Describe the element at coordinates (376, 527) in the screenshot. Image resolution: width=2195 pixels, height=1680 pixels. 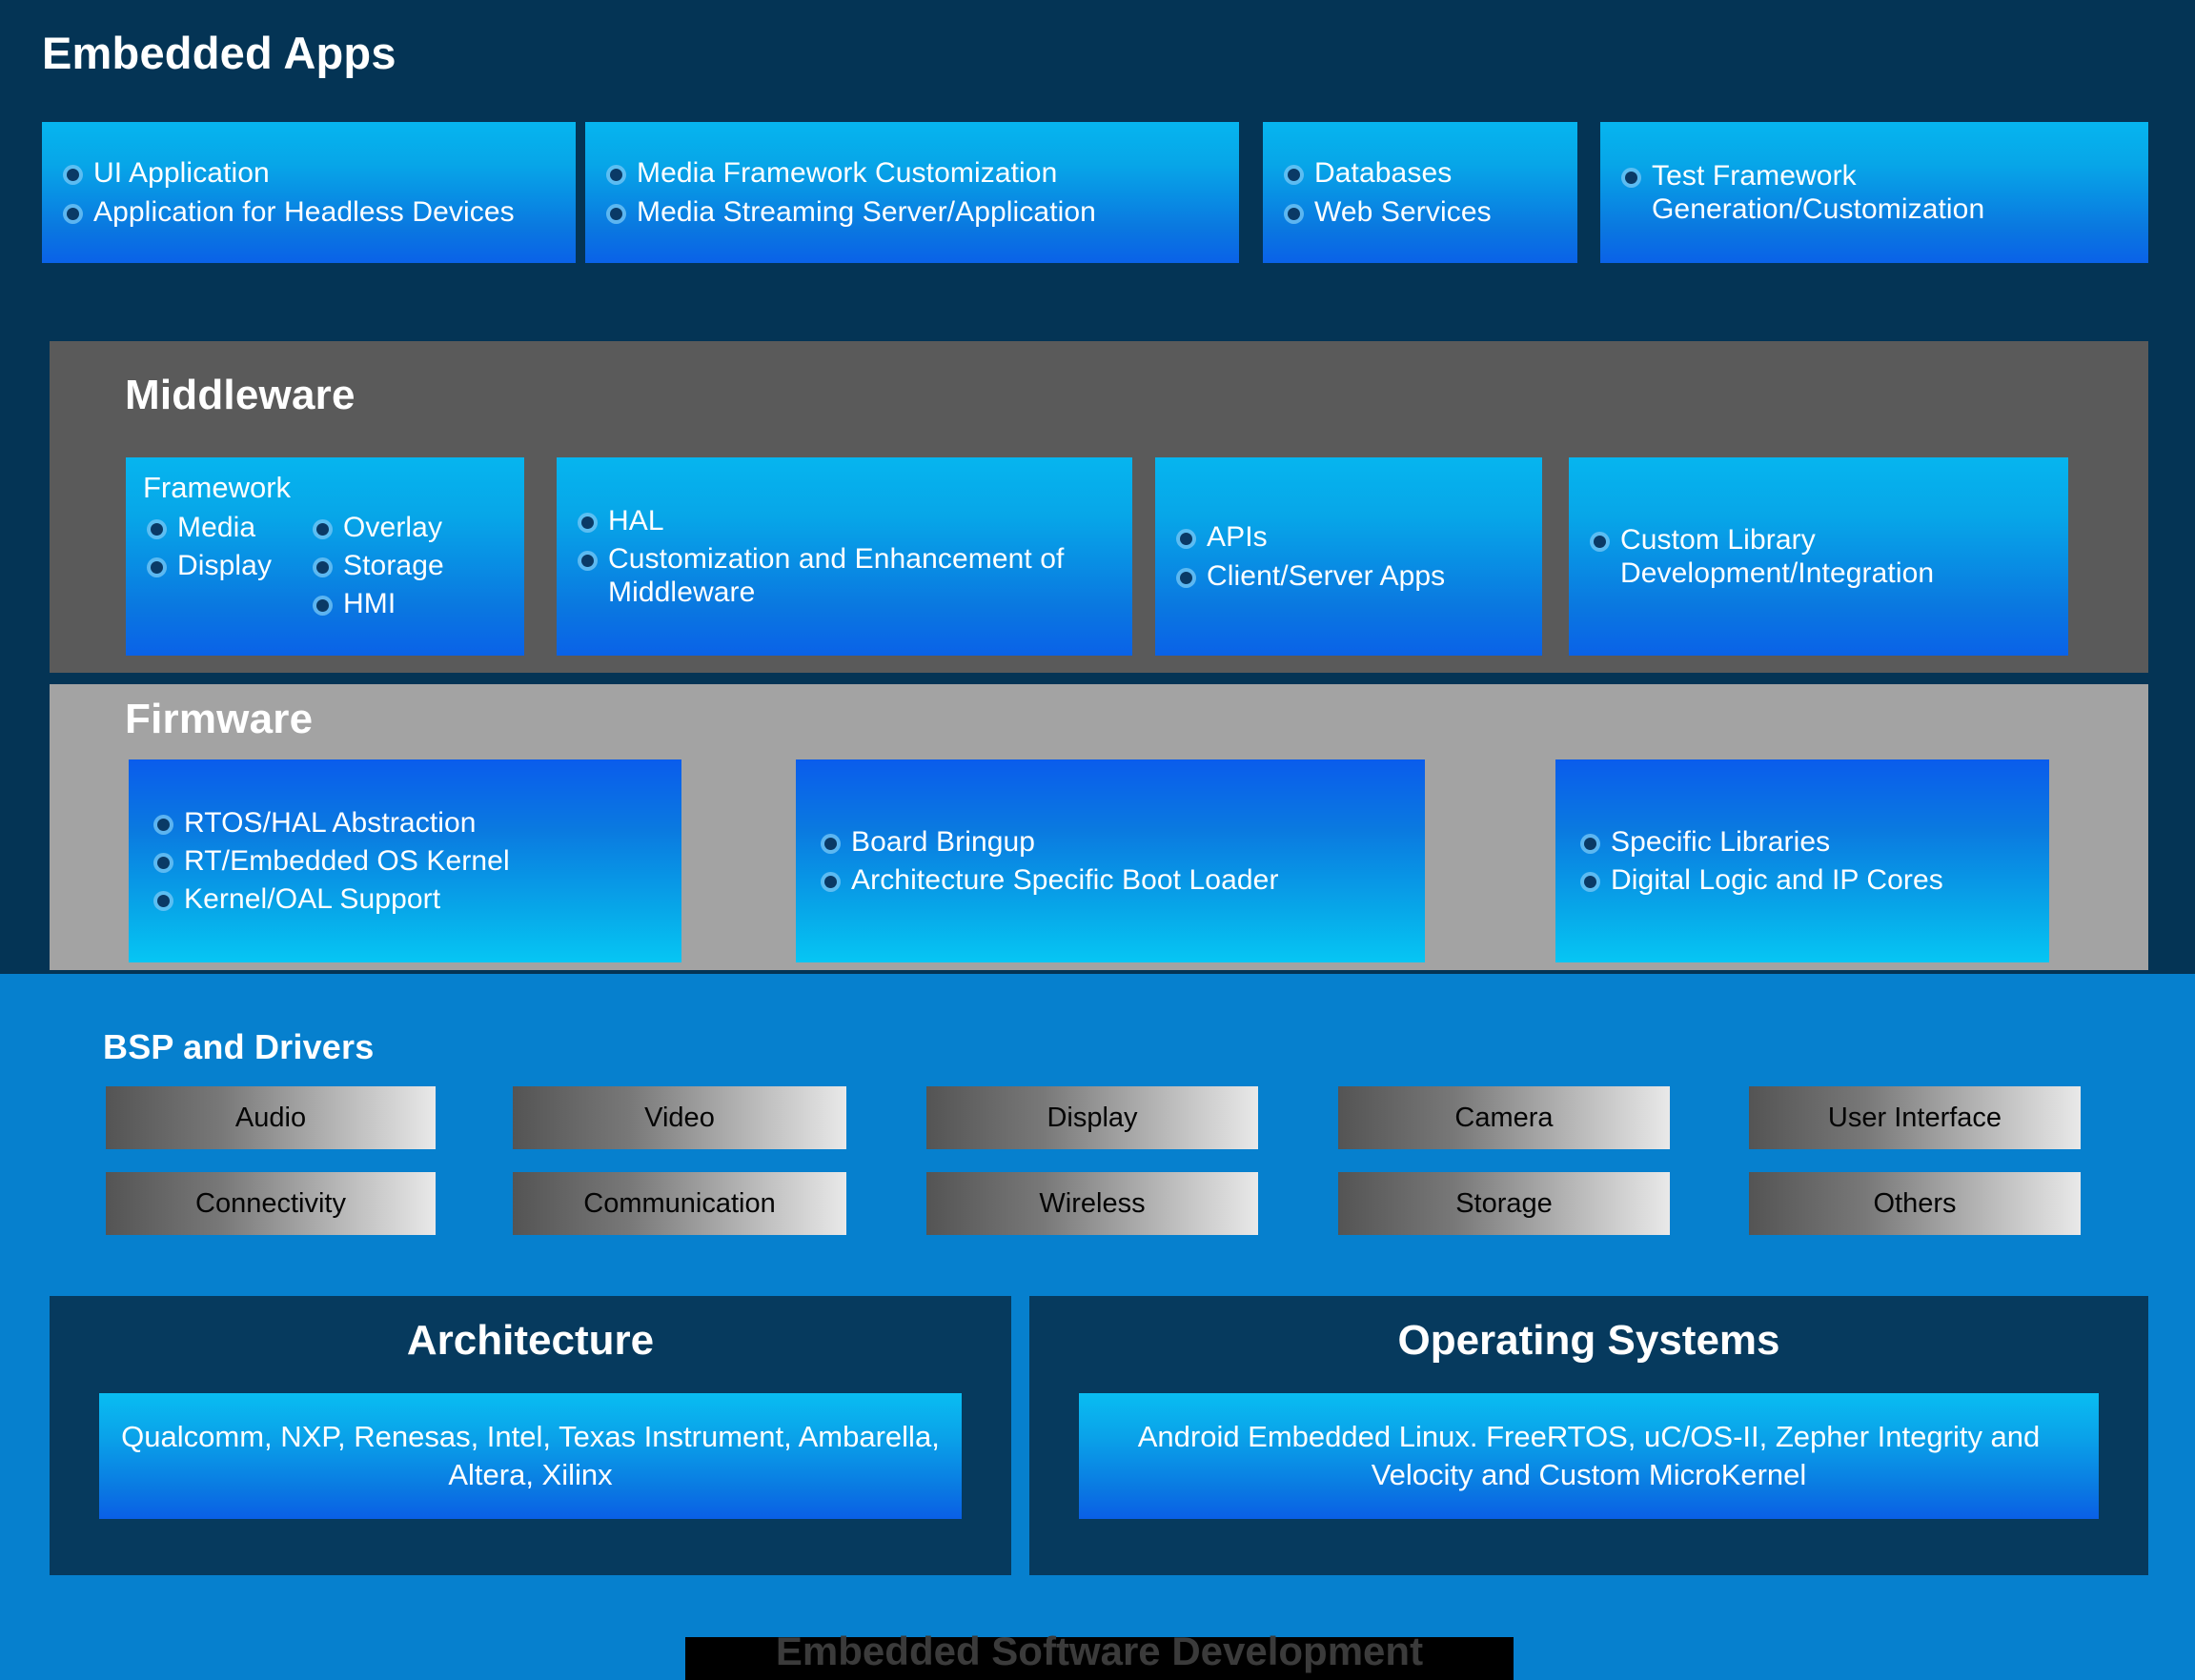
I see `list-item: Overlay` at that location.